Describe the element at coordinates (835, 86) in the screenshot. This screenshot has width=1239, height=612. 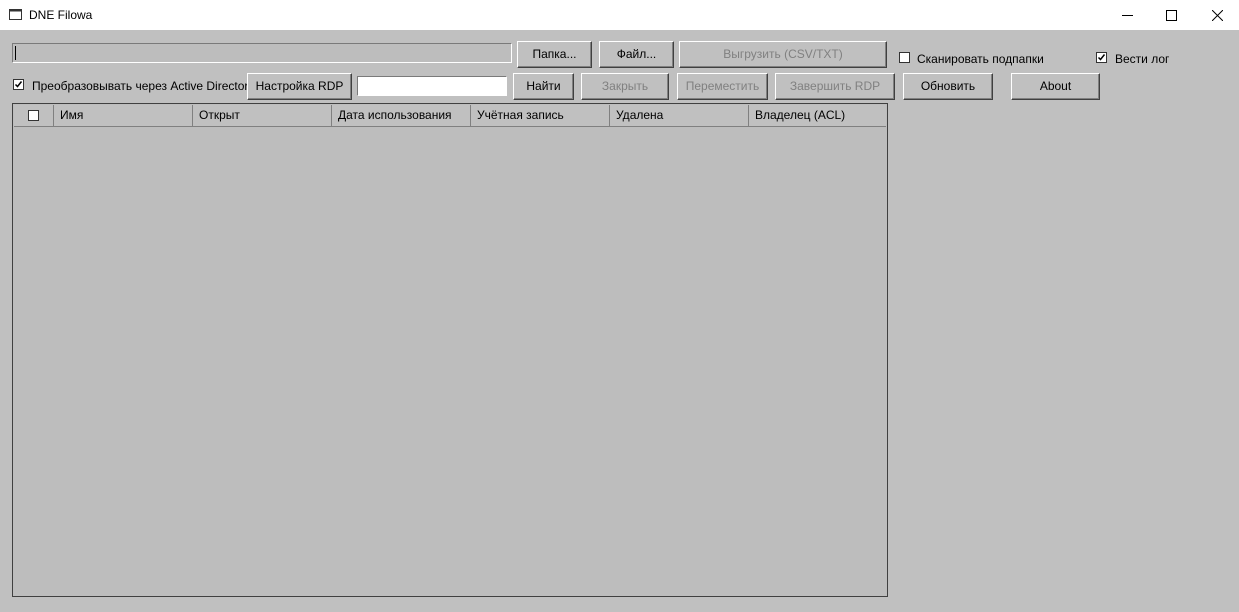
I see `end-rdp-button: Завершить RDP` at that location.